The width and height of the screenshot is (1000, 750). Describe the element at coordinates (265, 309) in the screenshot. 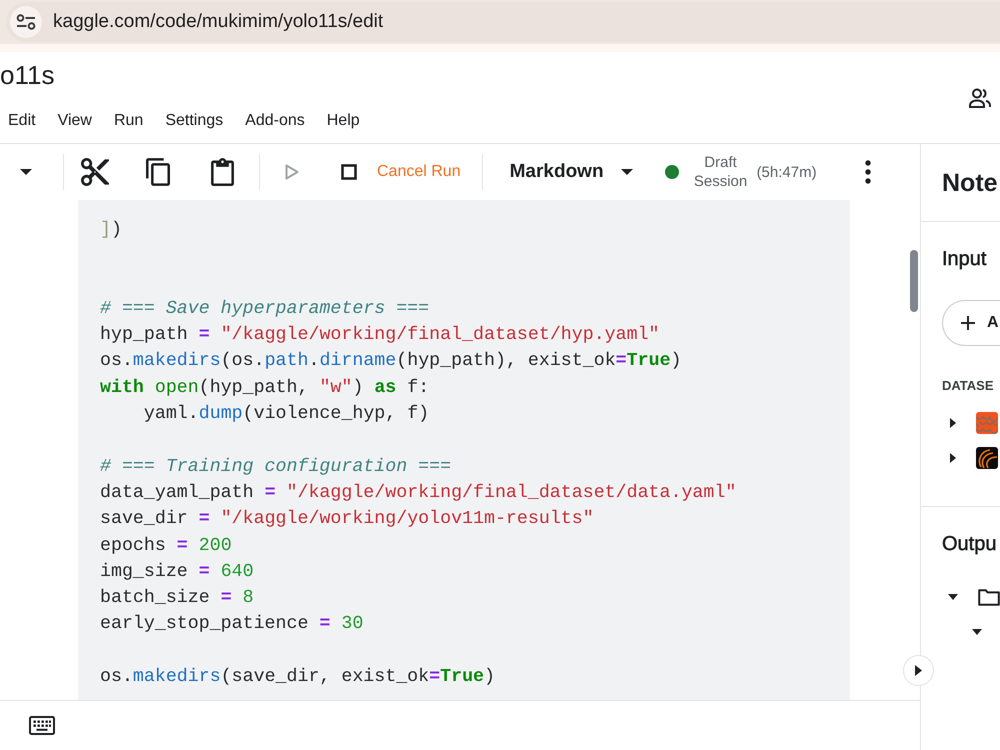

I see `code-line: # === Save hyperparameters ===` at that location.